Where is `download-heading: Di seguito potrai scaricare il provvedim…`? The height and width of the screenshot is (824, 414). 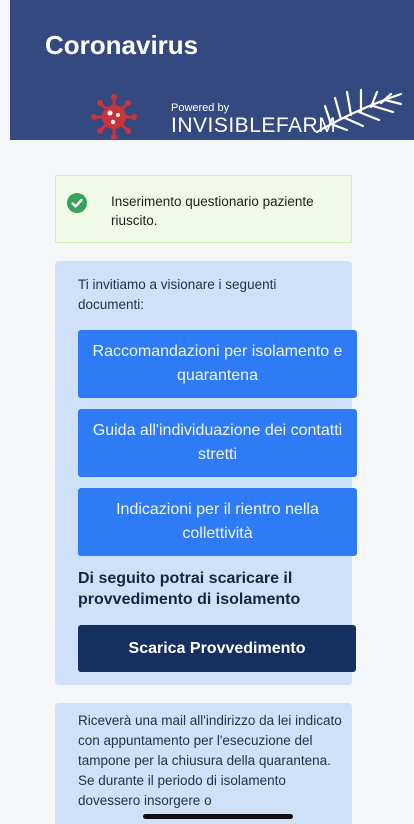 download-heading: Di seguito potrai scaricare il provvedim… is located at coordinates (189, 589).